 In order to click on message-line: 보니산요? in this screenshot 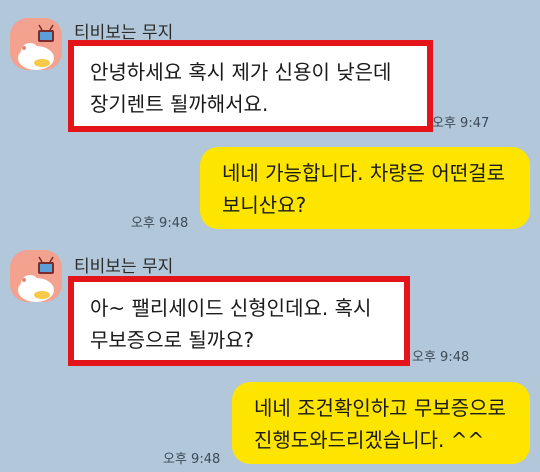, I will do `click(264, 205)`.